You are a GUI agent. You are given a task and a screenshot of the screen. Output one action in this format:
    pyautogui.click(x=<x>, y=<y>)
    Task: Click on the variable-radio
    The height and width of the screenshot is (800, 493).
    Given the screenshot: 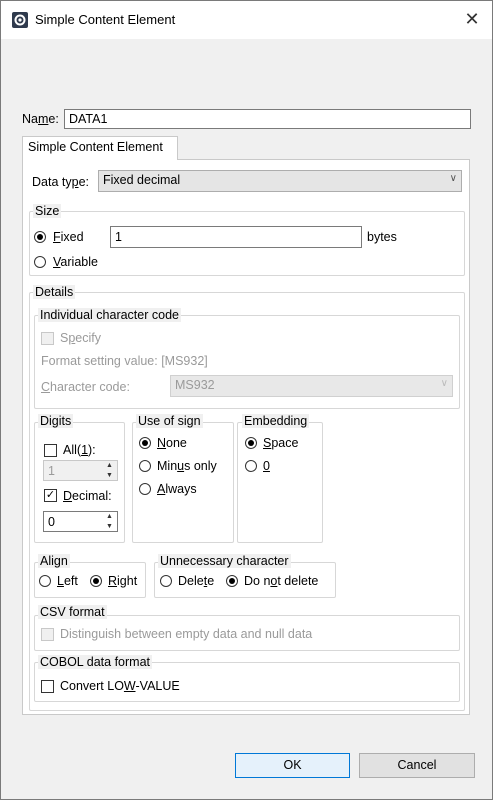 What is the action you would take?
    pyautogui.click(x=40, y=262)
    